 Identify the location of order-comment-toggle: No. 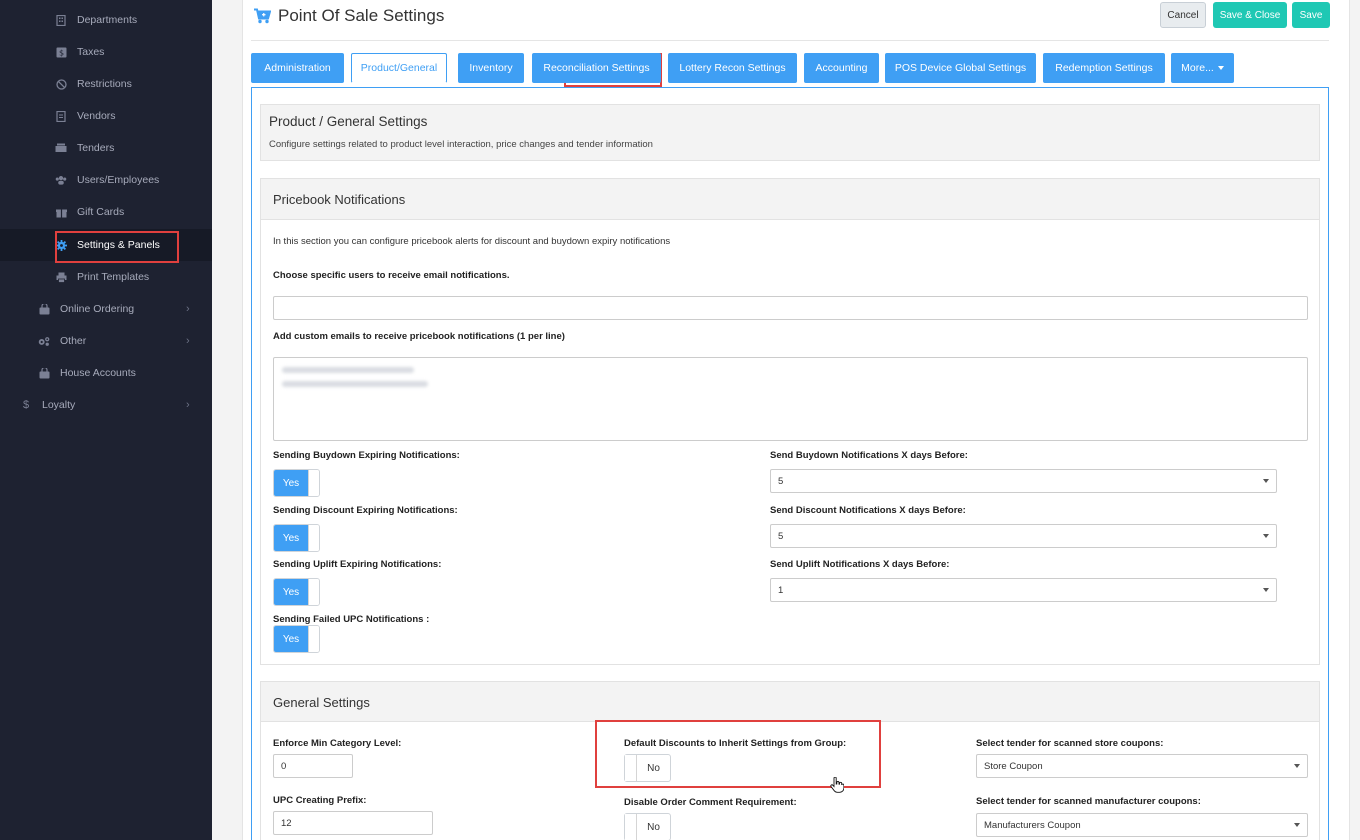
(647, 826).